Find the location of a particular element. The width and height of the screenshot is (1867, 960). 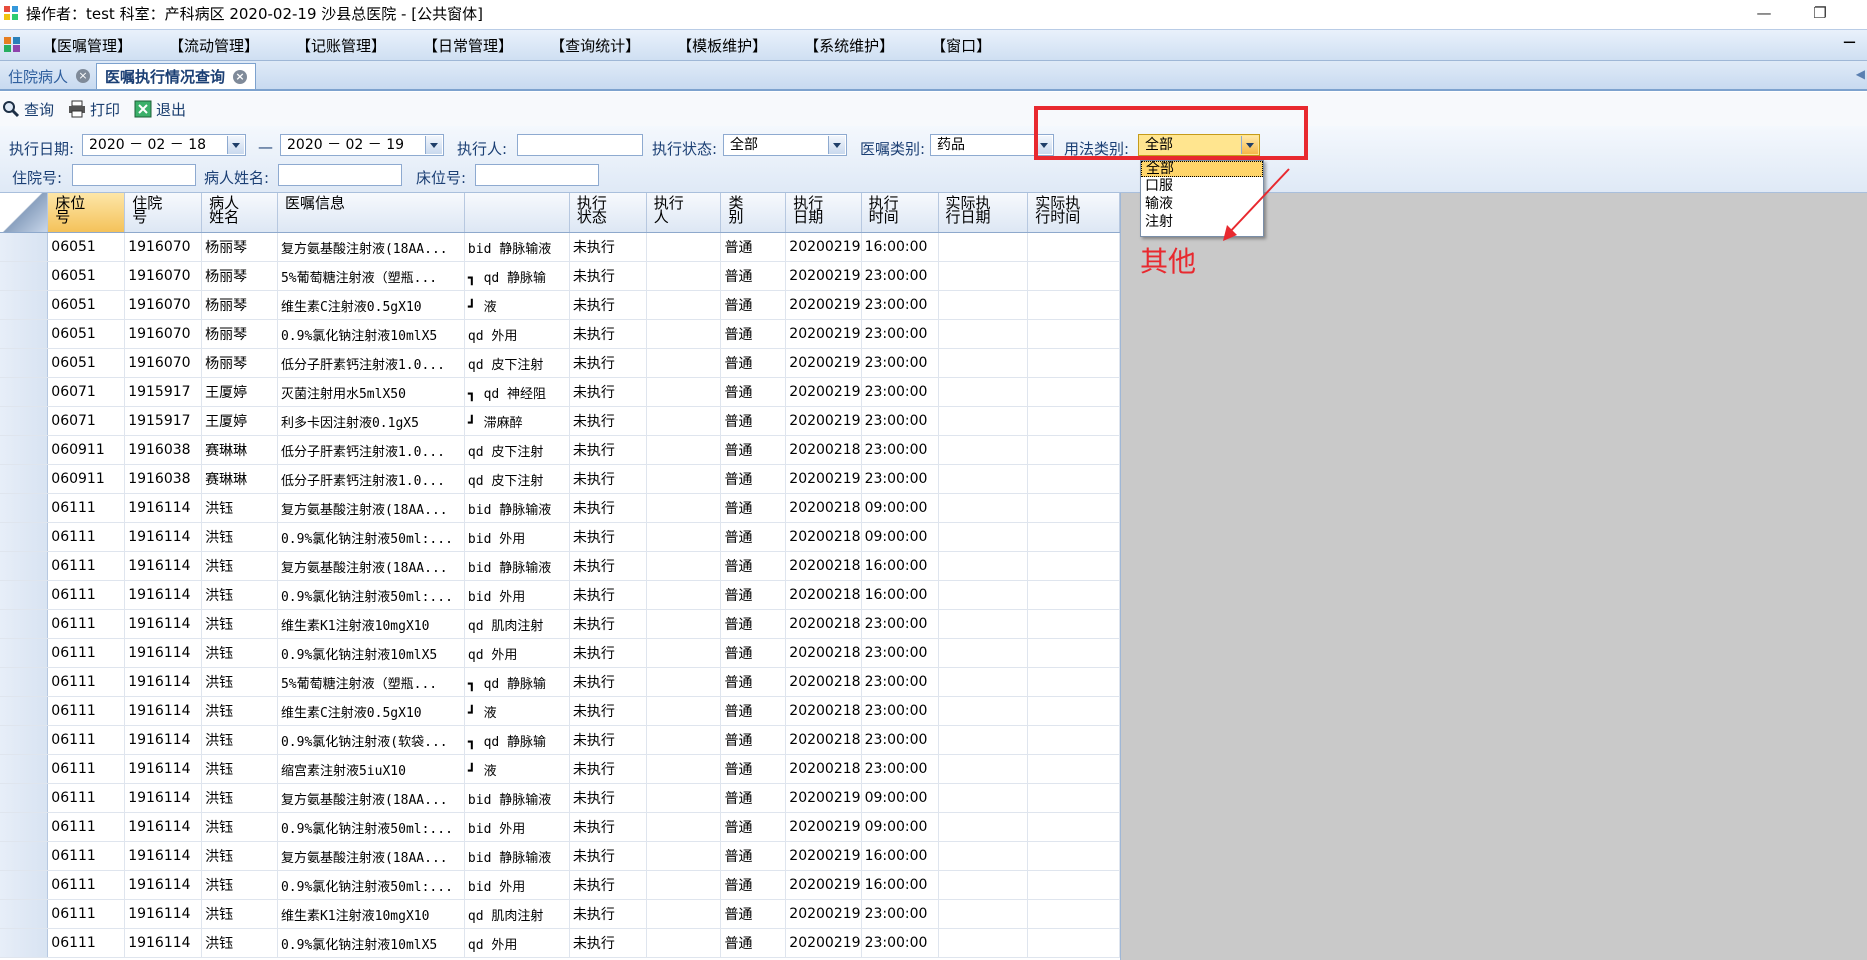

tab-scroll-left-icon: ◀ is located at coordinates (1860, 74).